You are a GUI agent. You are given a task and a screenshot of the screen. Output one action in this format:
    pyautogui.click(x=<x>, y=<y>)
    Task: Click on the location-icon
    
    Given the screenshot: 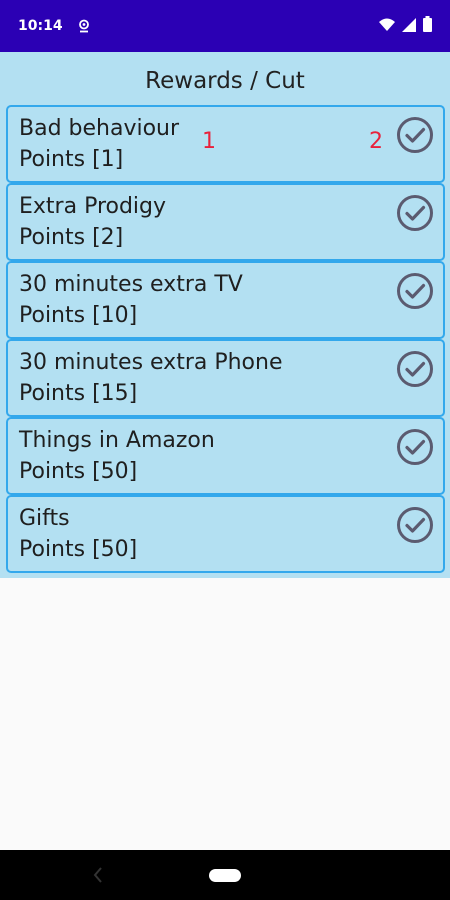 What is the action you would take?
    pyautogui.click(x=84, y=26)
    